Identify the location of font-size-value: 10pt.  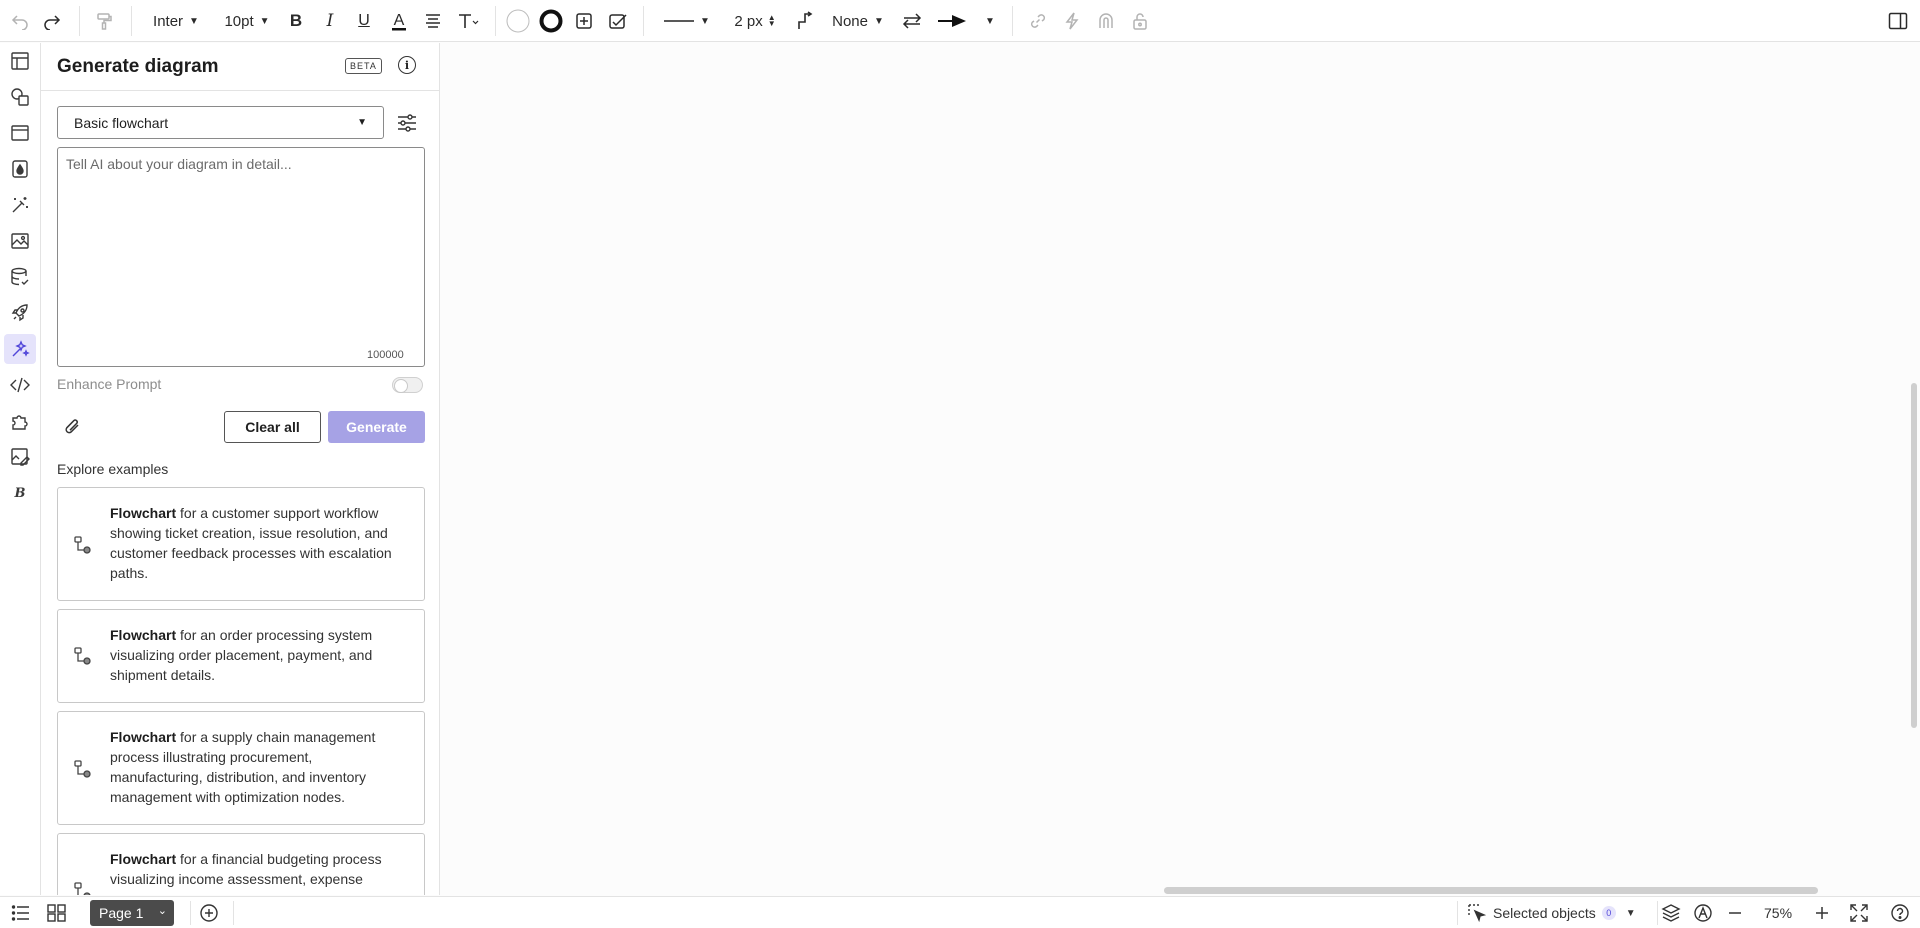
(239, 21).